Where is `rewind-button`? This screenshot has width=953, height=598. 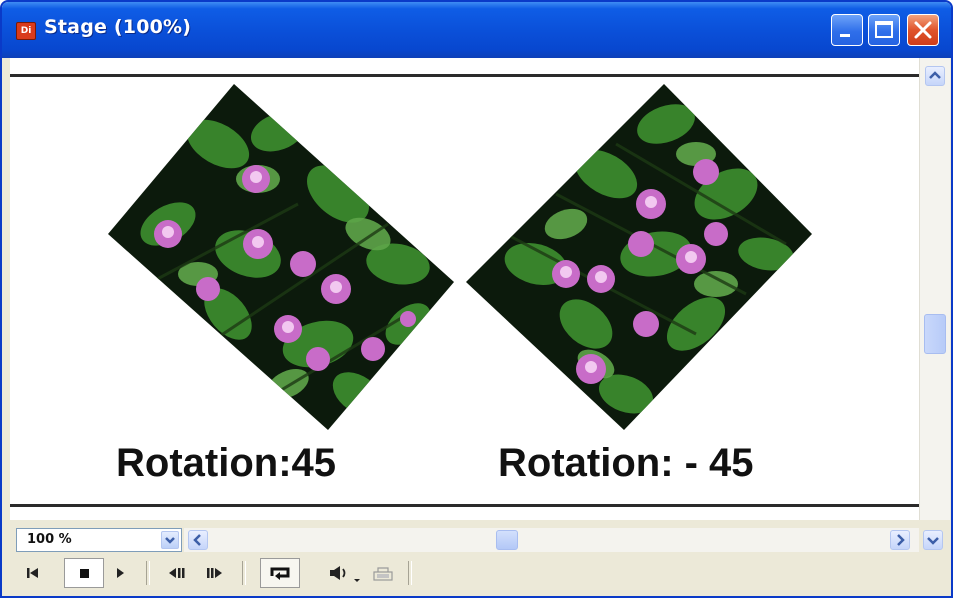 rewind-button is located at coordinates (33, 573).